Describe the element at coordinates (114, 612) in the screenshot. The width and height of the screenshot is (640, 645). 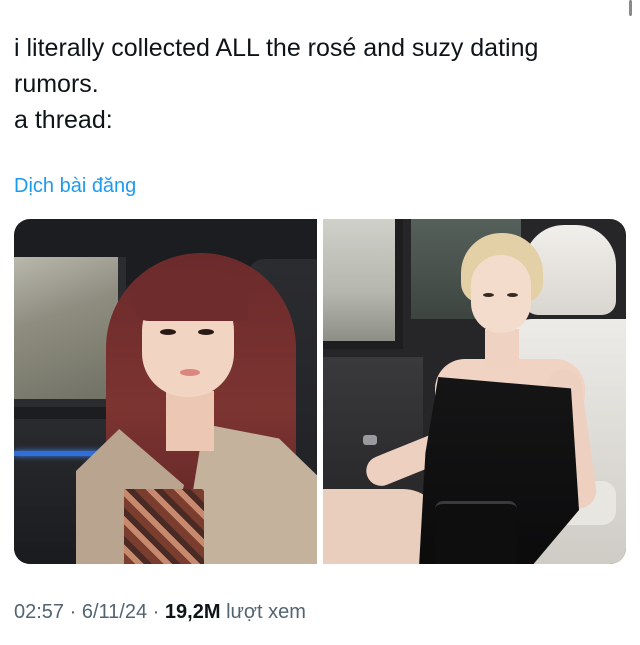
I see `post-date: 6/11/24` at that location.